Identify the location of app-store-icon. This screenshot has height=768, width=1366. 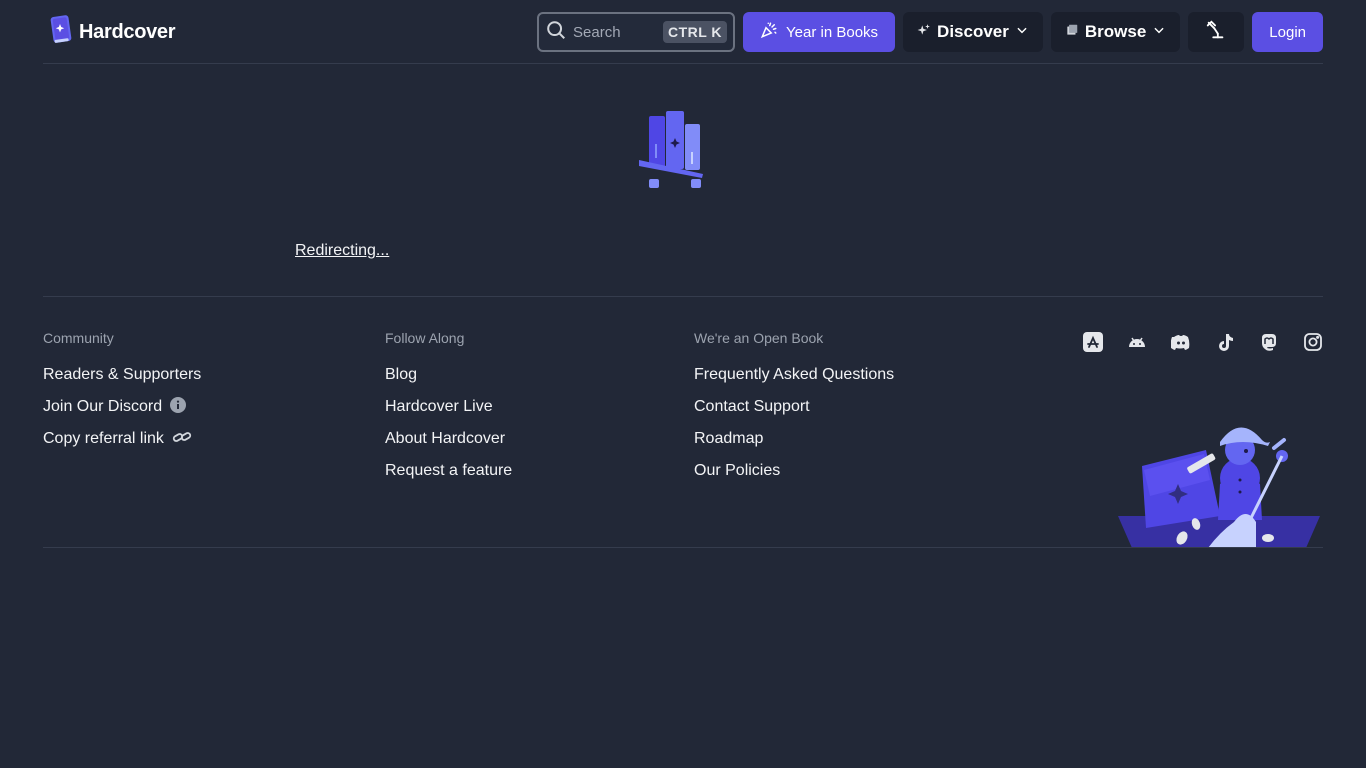
(1093, 342).